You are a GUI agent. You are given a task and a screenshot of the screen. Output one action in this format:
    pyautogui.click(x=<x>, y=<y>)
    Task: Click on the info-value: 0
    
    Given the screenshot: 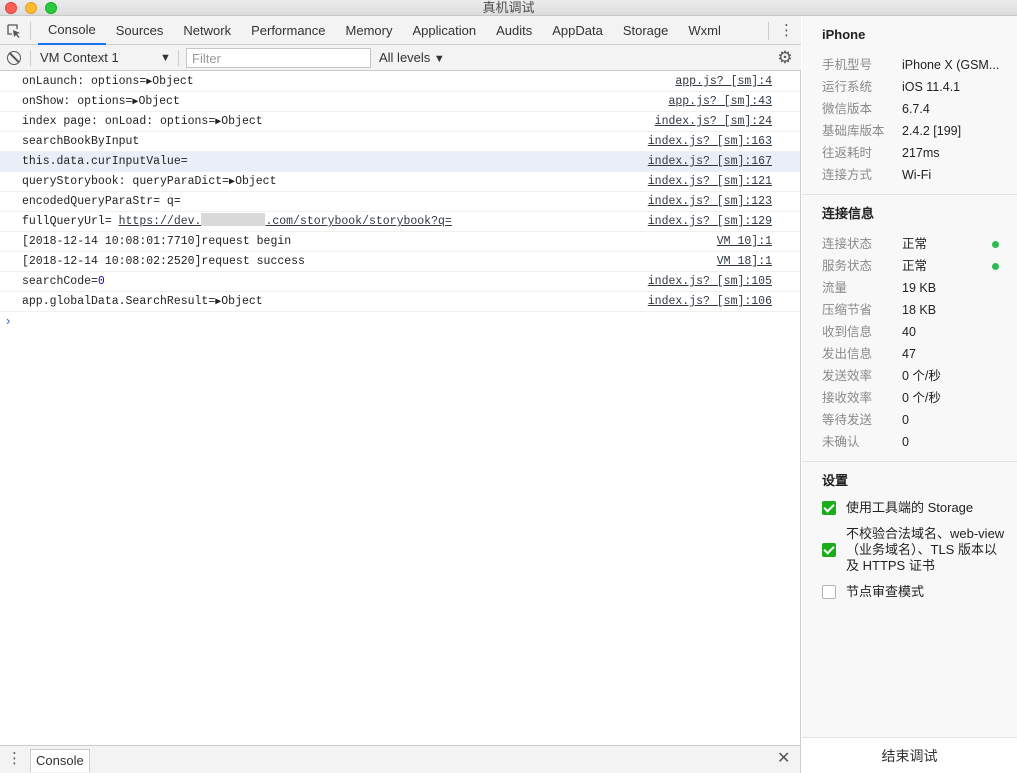 What is the action you would take?
    pyautogui.click(x=905, y=442)
    